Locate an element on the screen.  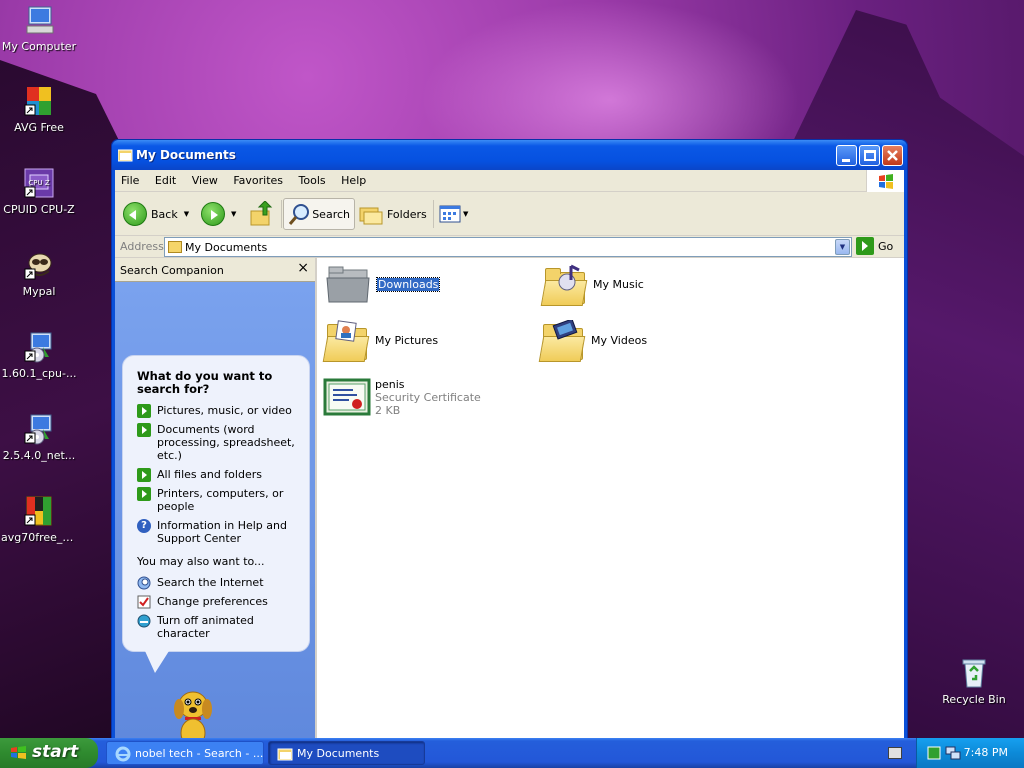
computer-icon is located at coordinates (39, 20).